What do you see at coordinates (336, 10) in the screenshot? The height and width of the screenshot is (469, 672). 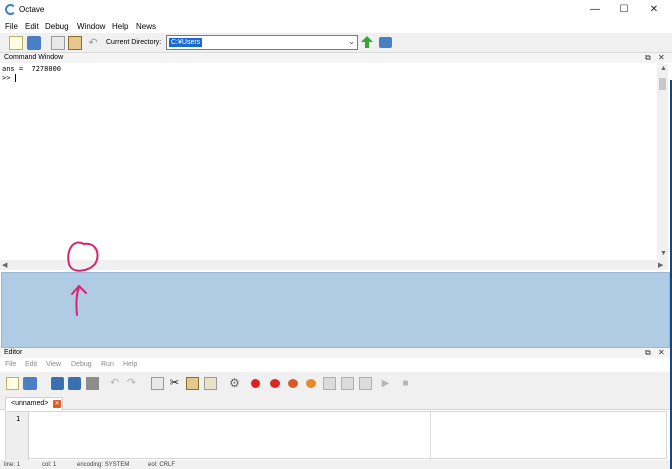 I see `title-bar: Octave — ☐ ✕` at bounding box center [336, 10].